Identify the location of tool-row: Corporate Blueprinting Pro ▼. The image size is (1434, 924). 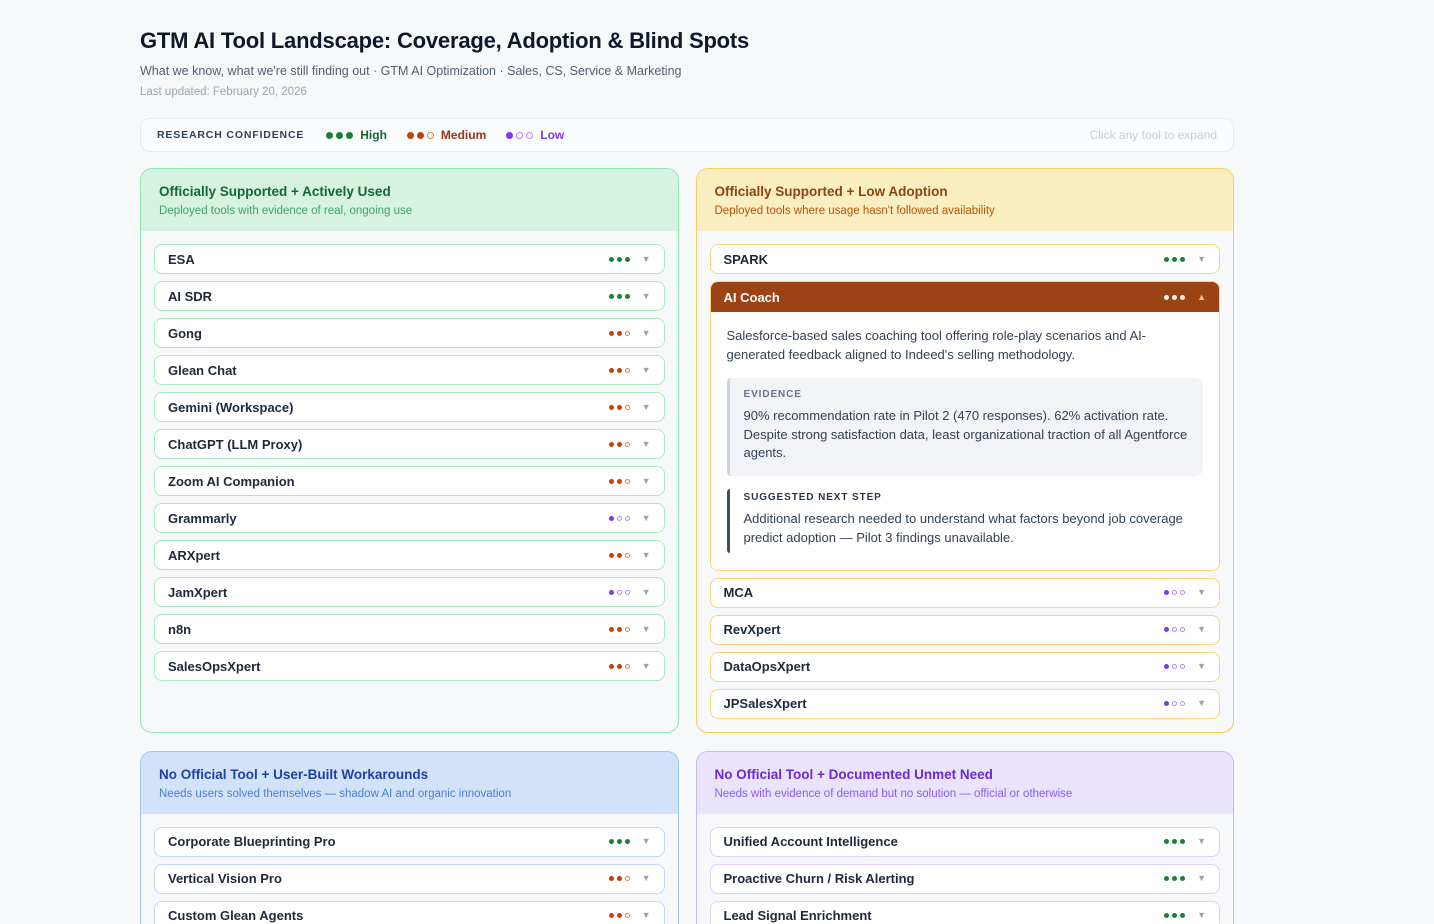
(409, 841).